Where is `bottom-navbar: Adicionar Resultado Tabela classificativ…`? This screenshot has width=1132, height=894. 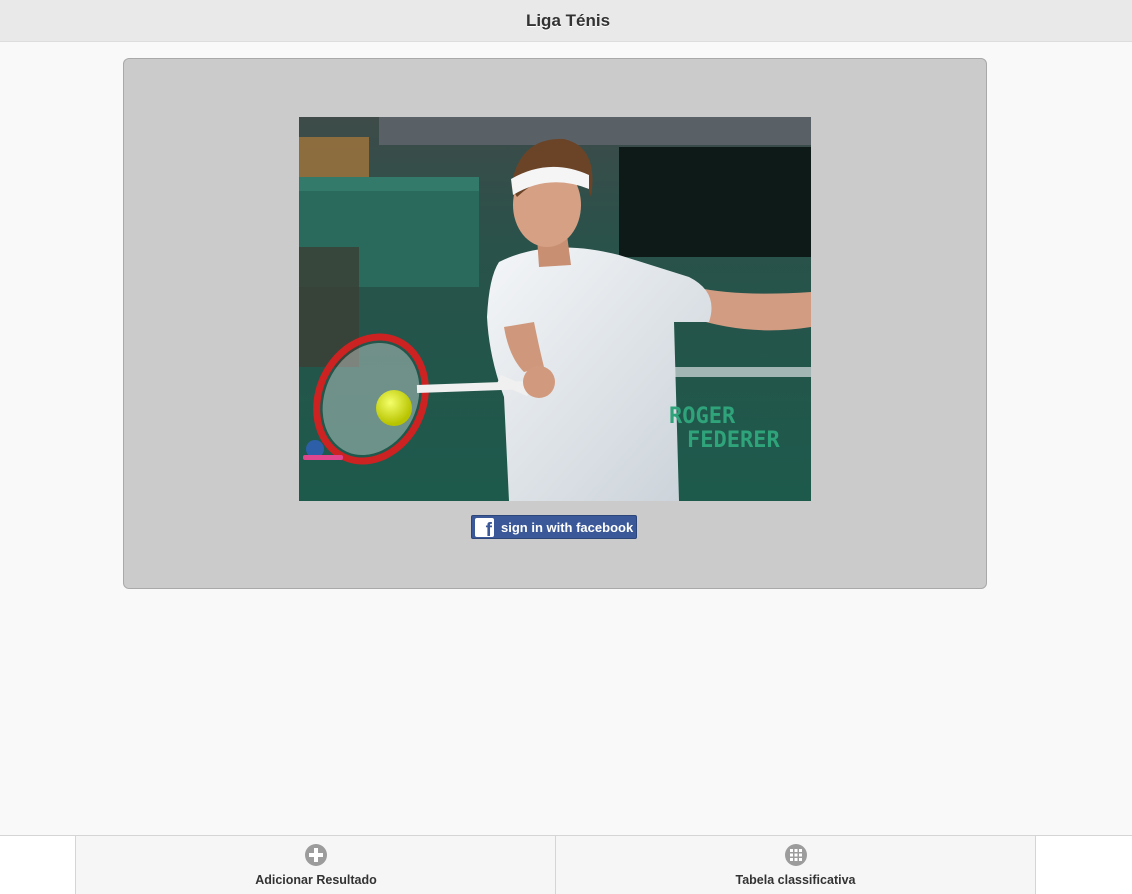 bottom-navbar: Adicionar Resultado Tabela classificativ… is located at coordinates (566, 864).